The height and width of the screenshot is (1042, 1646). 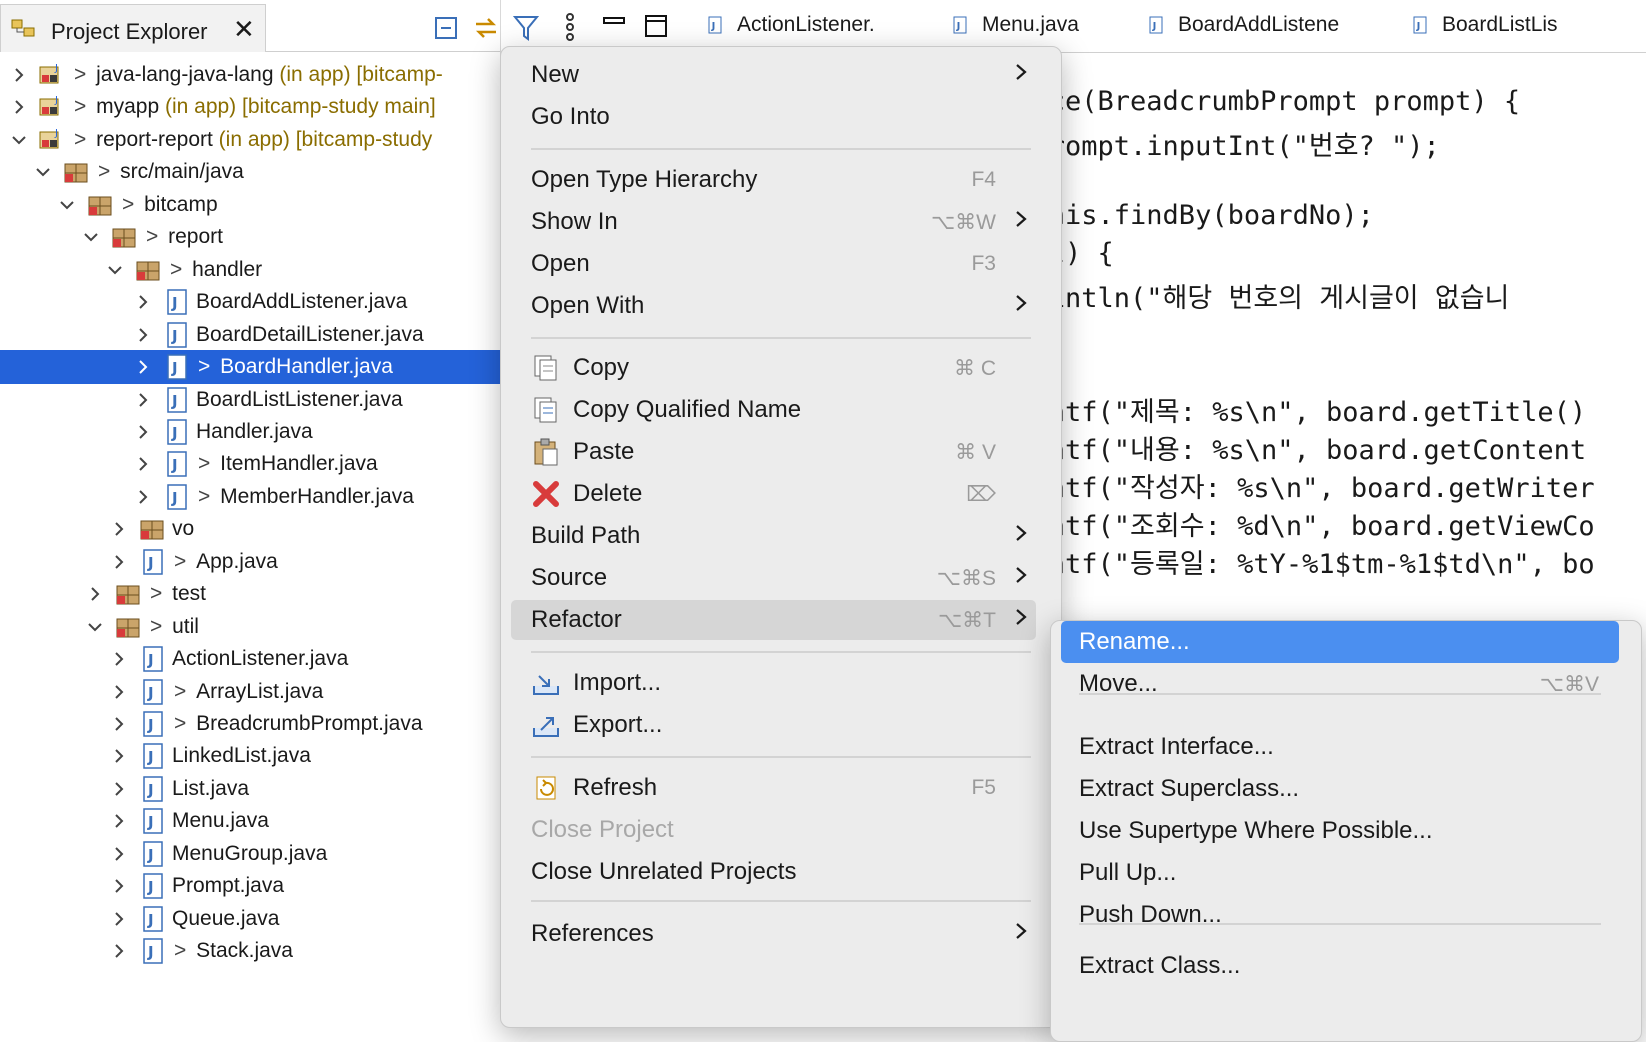 I want to click on close-icon: ✕, so click(x=244, y=29).